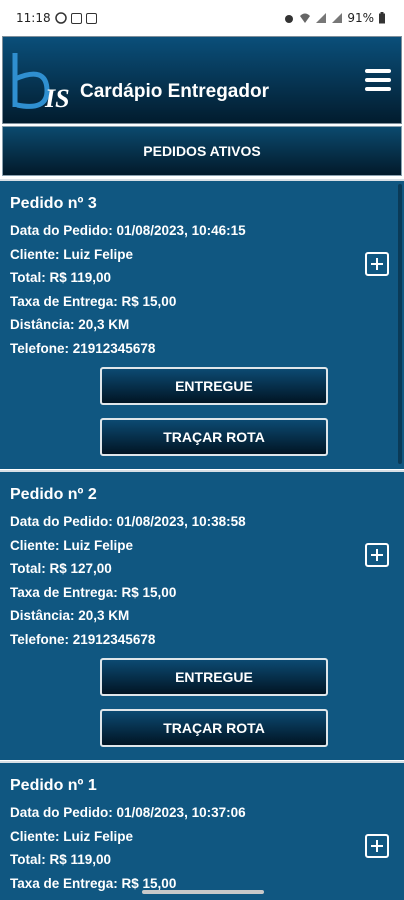 Image resolution: width=404 pixels, height=900 pixels. I want to click on order-total: Total: R$ 127,00, so click(61, 568).